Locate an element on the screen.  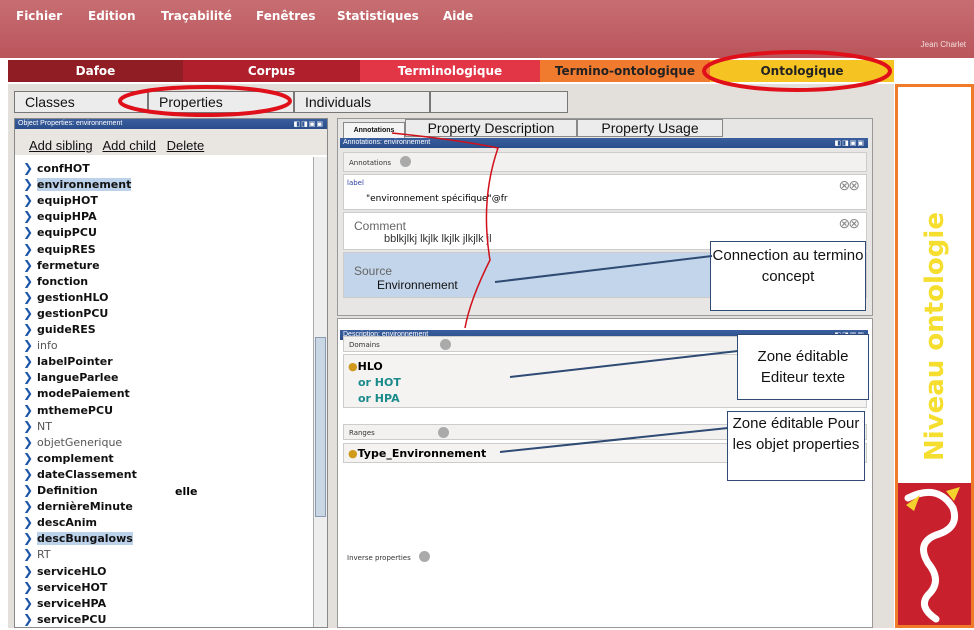
highlight-properties is located at coordinates (205, 101).